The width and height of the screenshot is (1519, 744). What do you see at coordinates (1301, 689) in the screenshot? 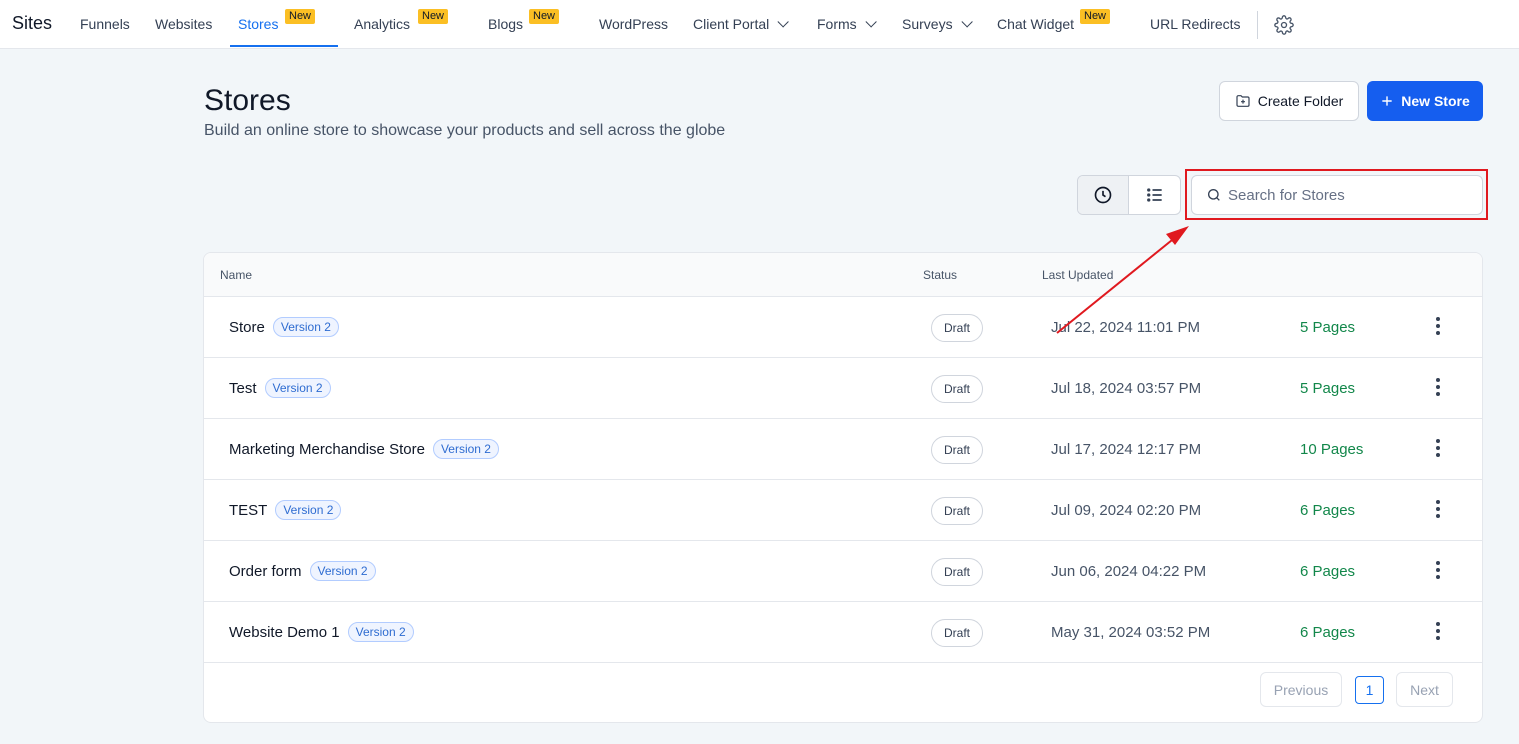
I see `previous-page-button: Previous` at bounding box center [1301, 689].